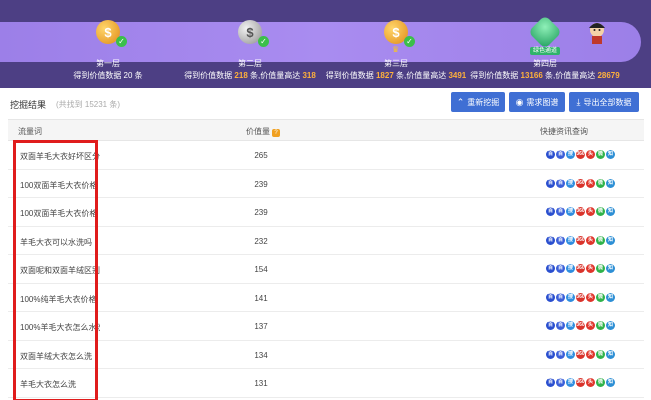 The width and height of the screenshot is (651, 400). I want to click on keyword-cell: 羊毛大衣怎么洗, so click(60, 384).